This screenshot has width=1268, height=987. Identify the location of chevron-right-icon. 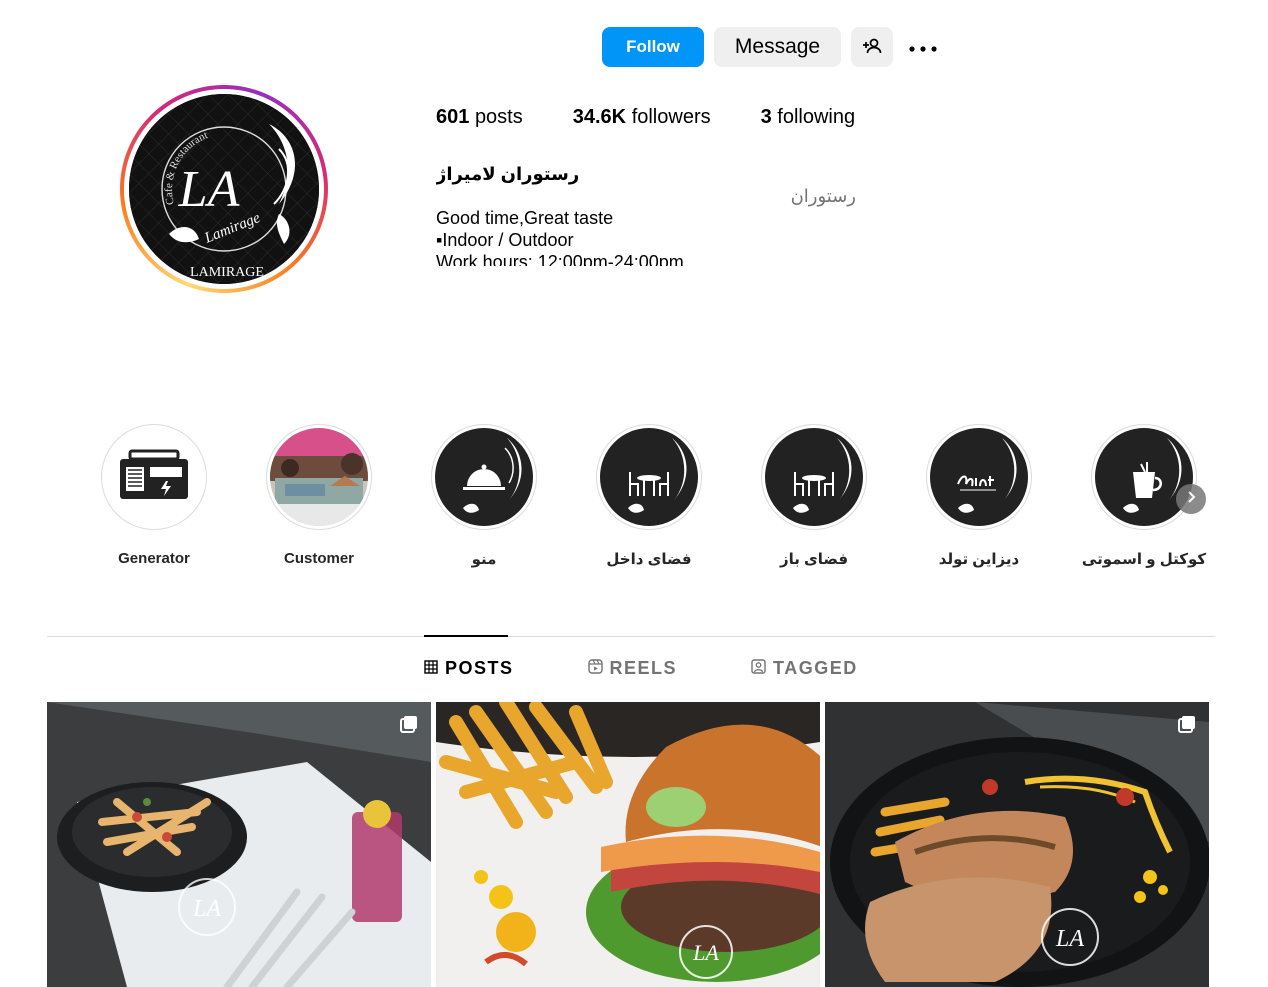
(1191, 499).